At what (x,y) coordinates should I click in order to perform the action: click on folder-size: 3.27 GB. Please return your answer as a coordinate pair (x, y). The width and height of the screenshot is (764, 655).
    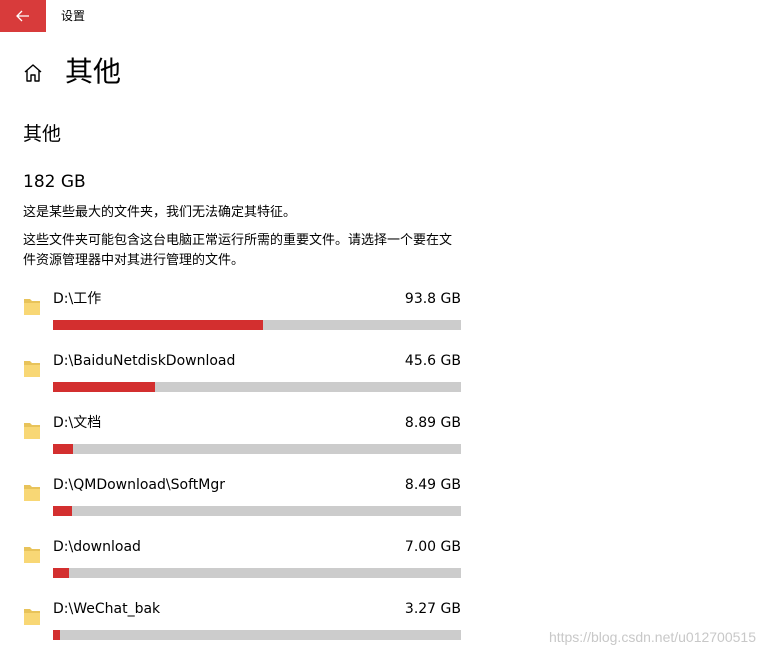
    Looking at the image, I should click on (432, 609).